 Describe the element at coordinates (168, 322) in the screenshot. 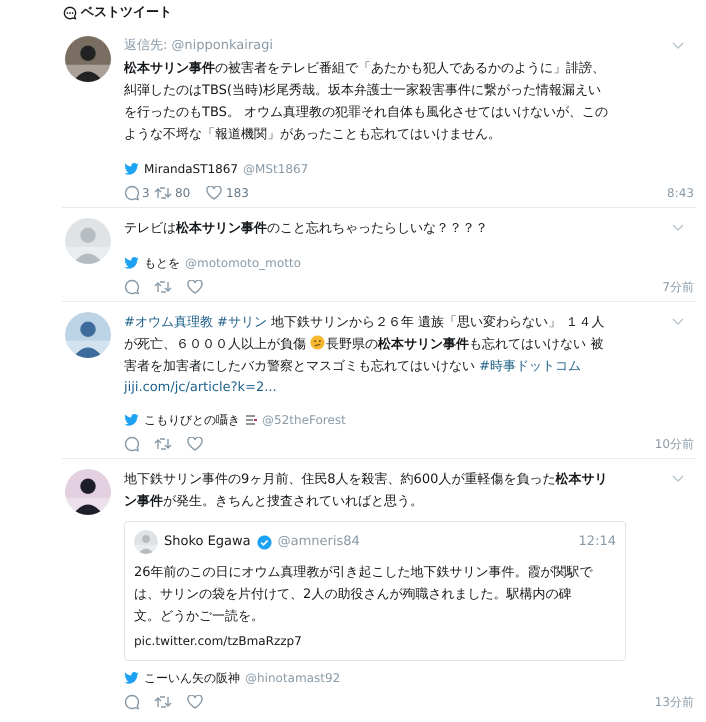

I see `hashtag-link: #オウム真理教` at that location.